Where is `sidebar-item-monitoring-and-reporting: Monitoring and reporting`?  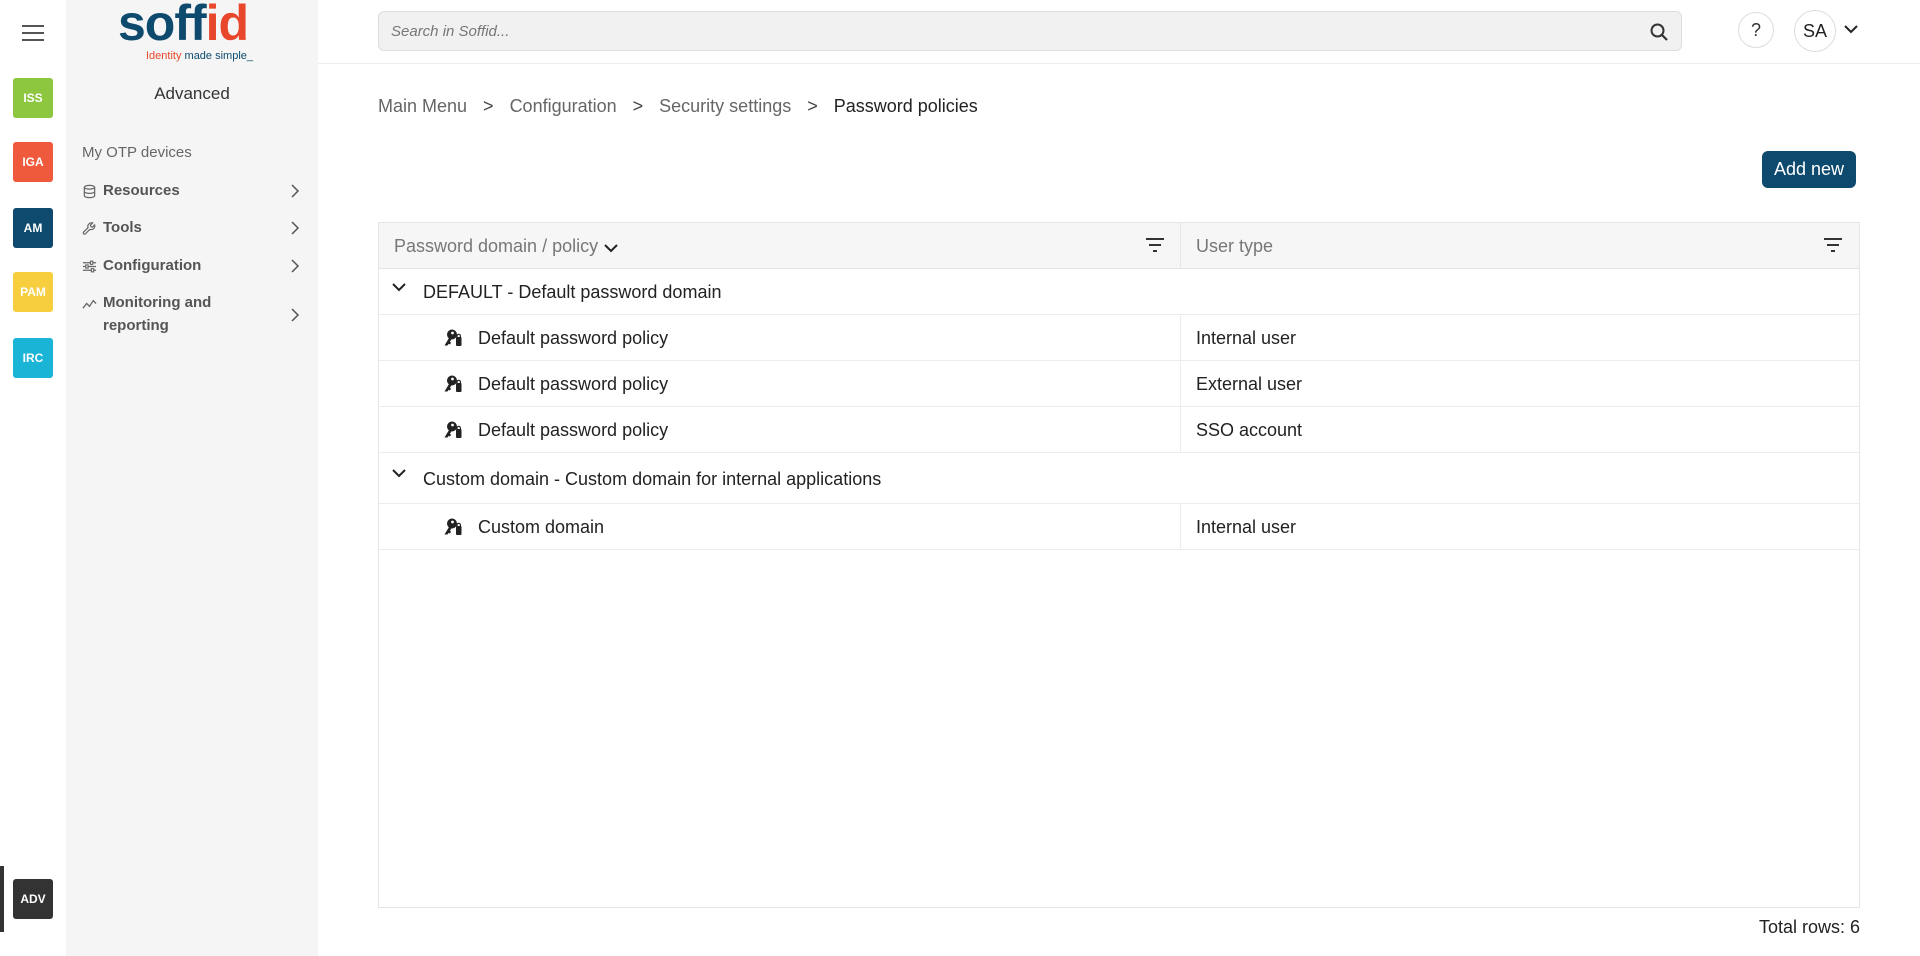
sidebar-item-monitoring-and-reporting: Monitoring and reporting is located at coordinates (195, 315).